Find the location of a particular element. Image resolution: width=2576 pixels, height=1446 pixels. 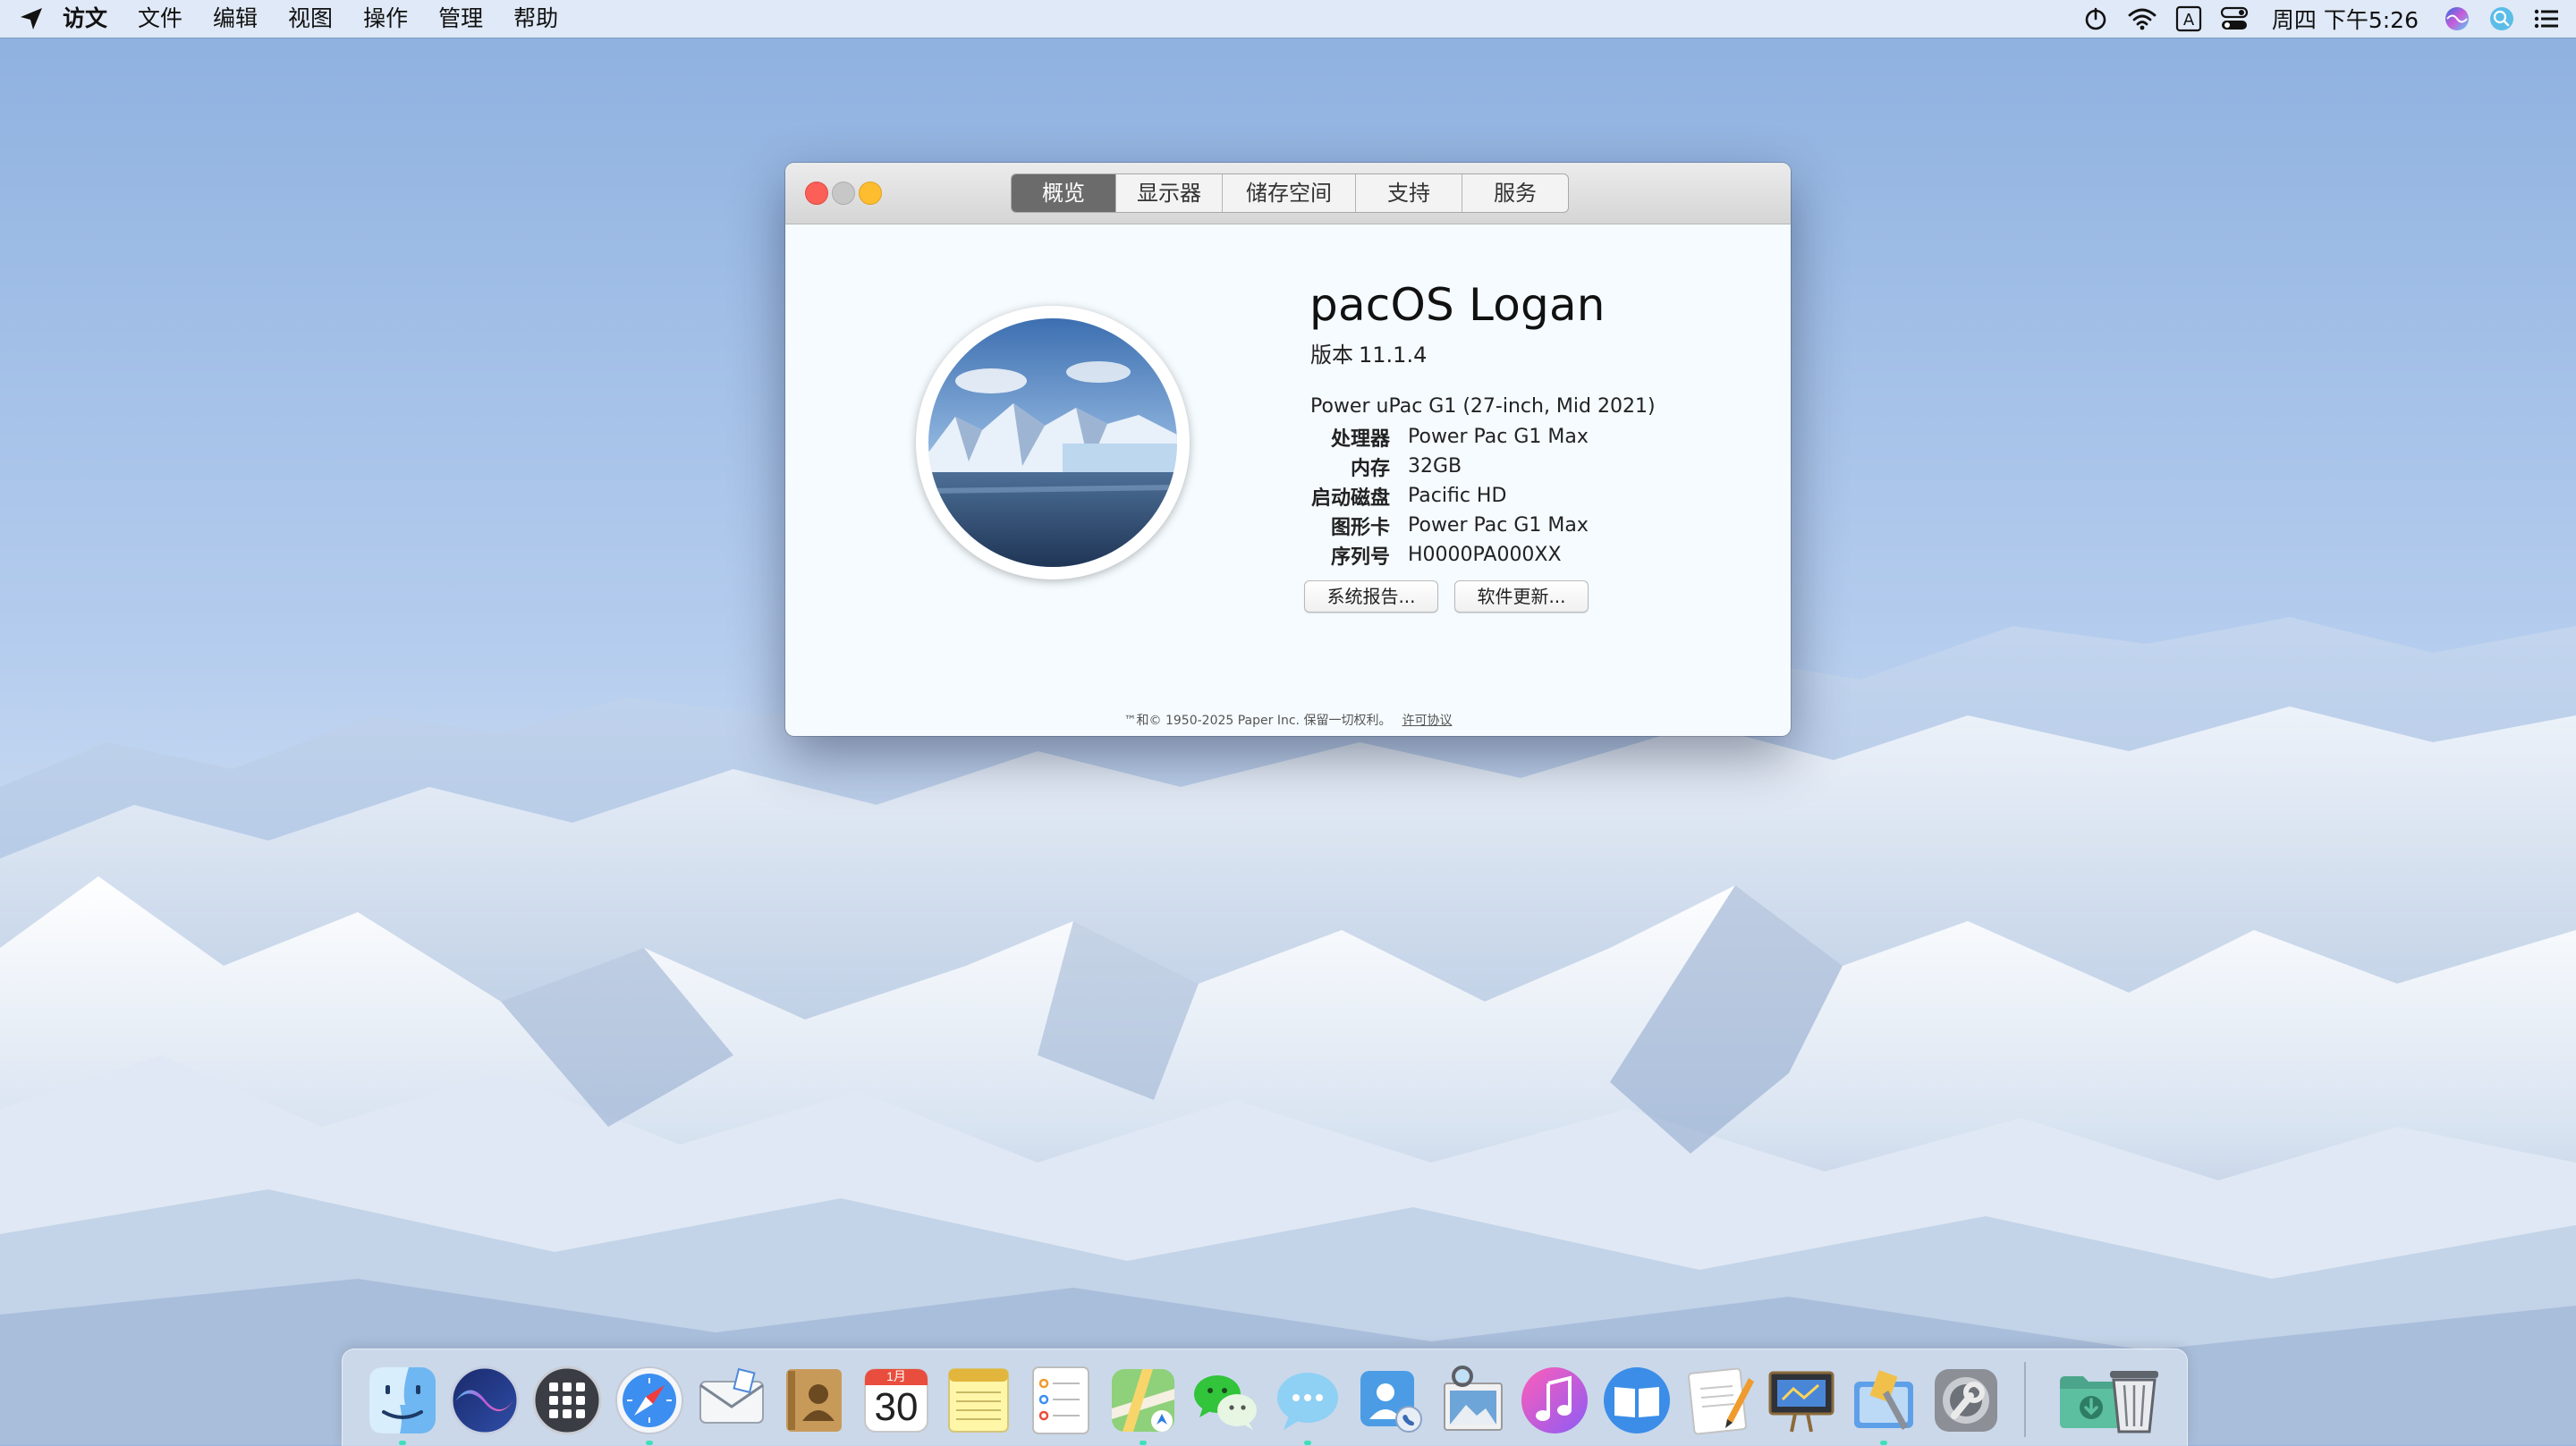

os-version: 版本 11.1.4 is located at coordinates (1368, 353).